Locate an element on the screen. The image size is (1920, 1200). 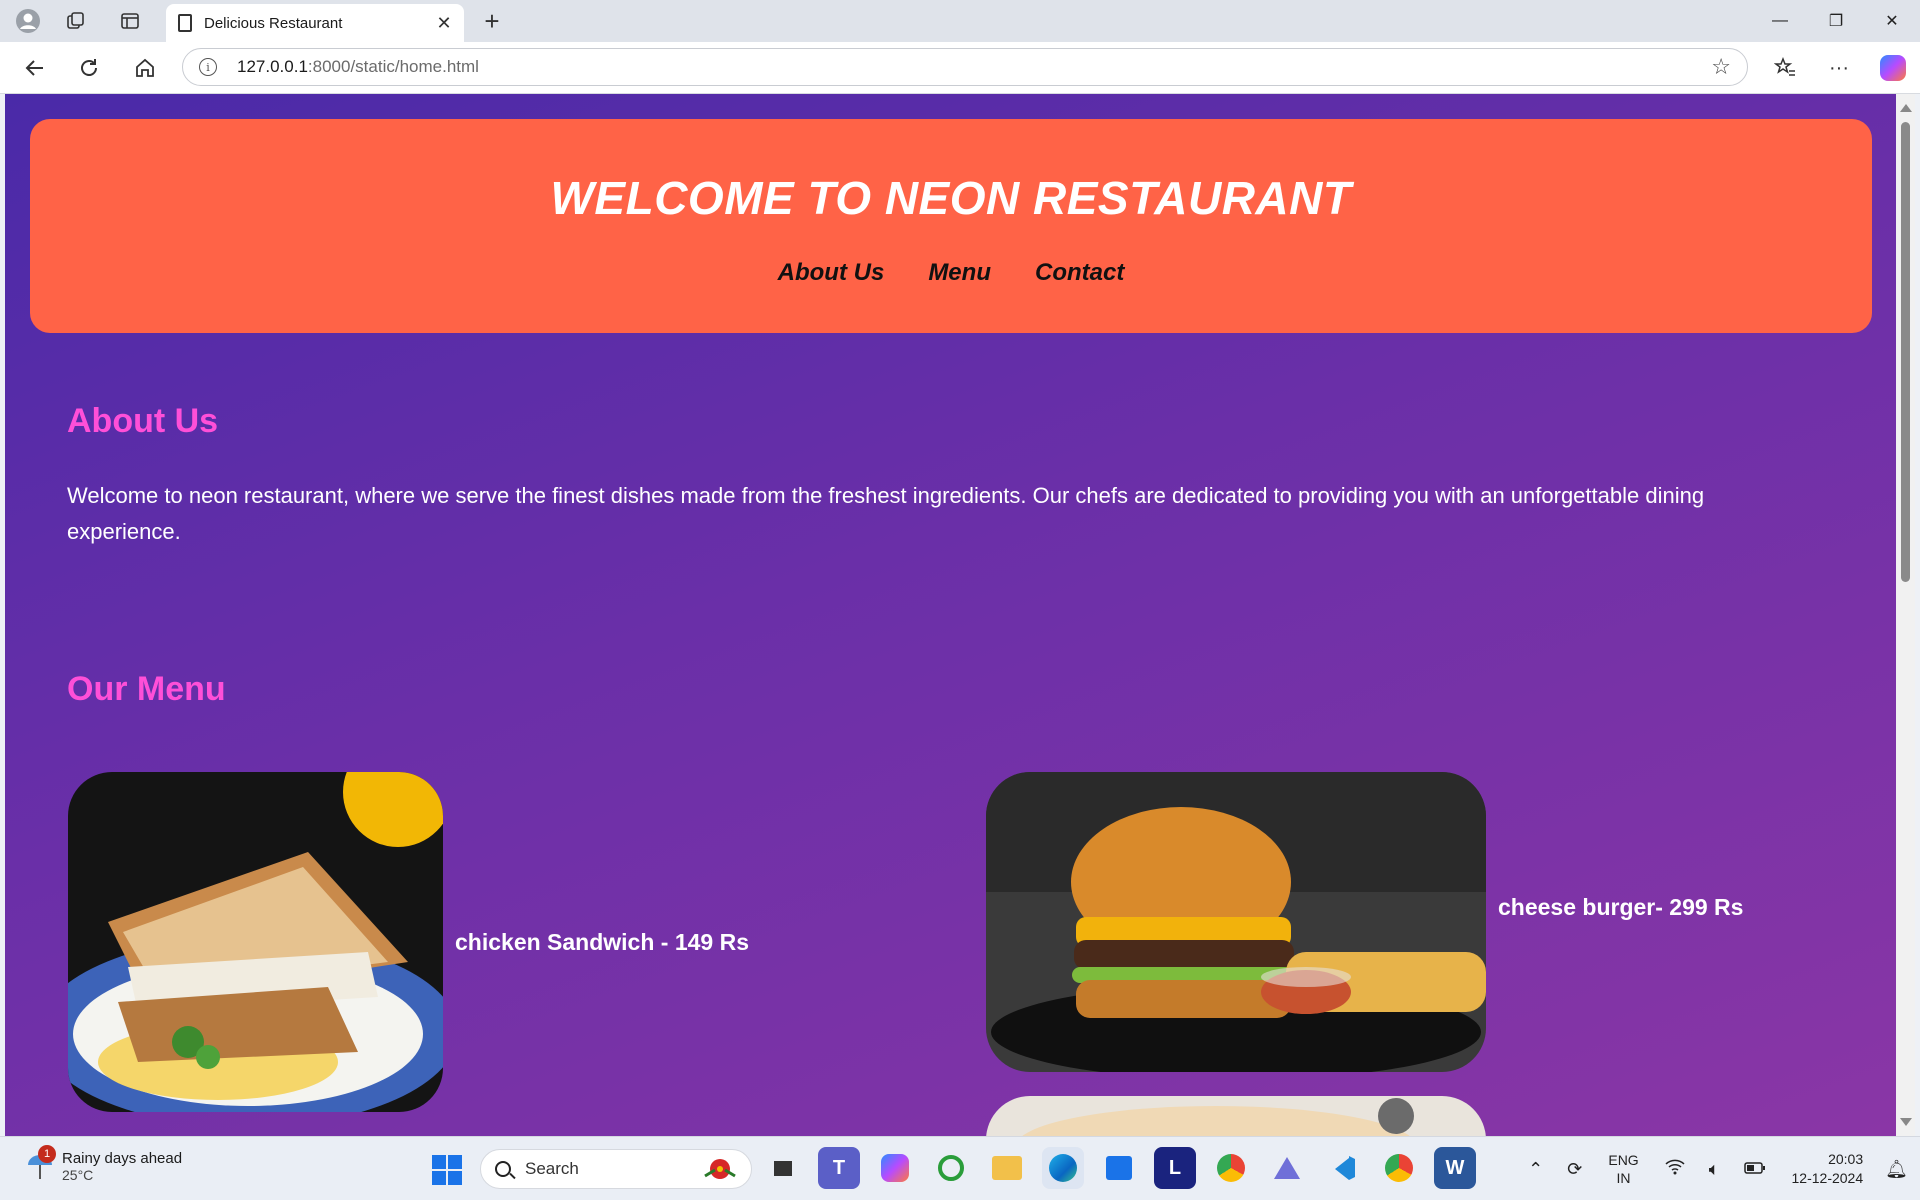
menu-item-label: chicken Sandwich - 149 Rs is located at coordinates (602, 941).